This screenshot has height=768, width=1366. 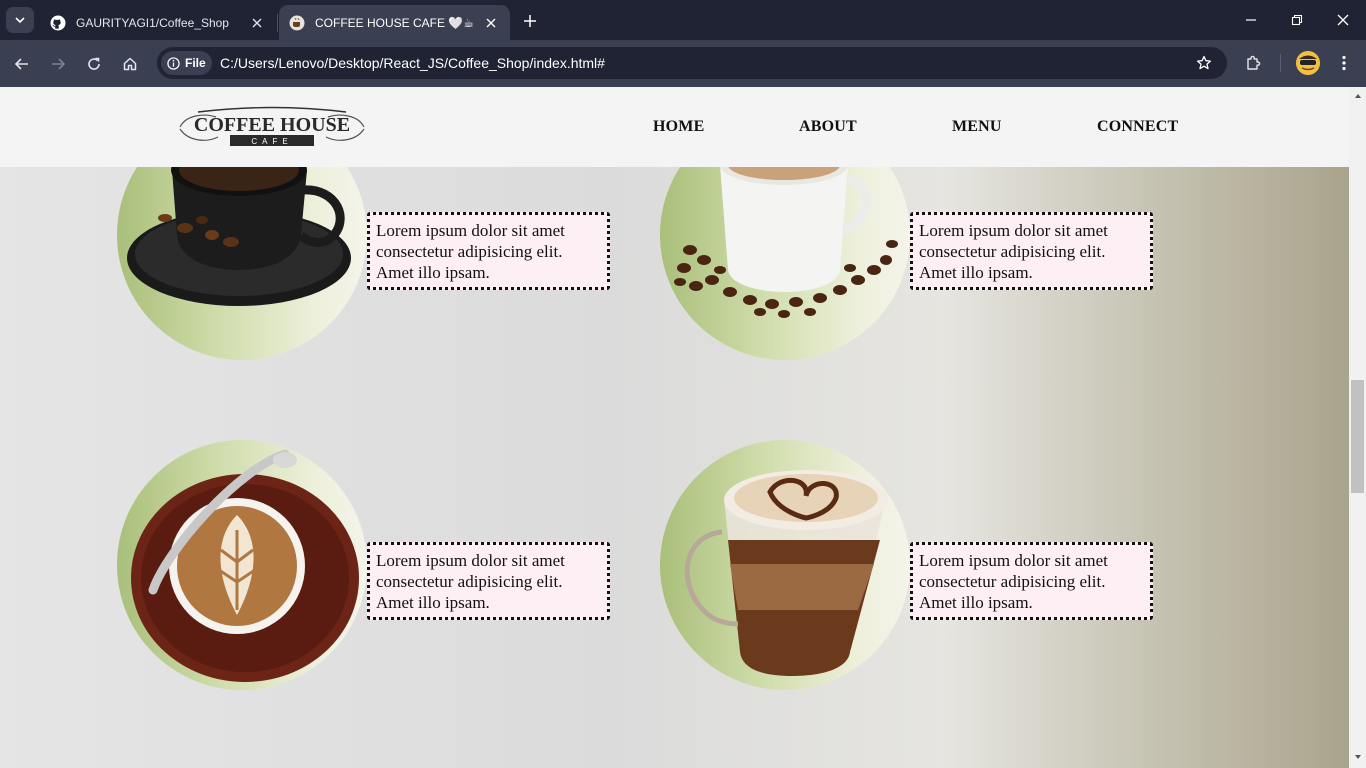 I want to click on chevron-down-icon, so click(x=20, y=20).